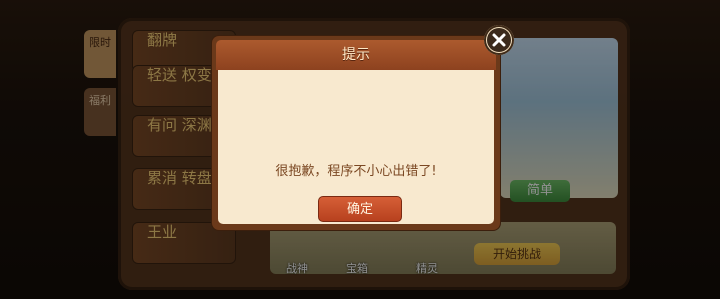 The width and height of the screenshot is (720, 299). I want to click on close-icon, so click(499, 40).